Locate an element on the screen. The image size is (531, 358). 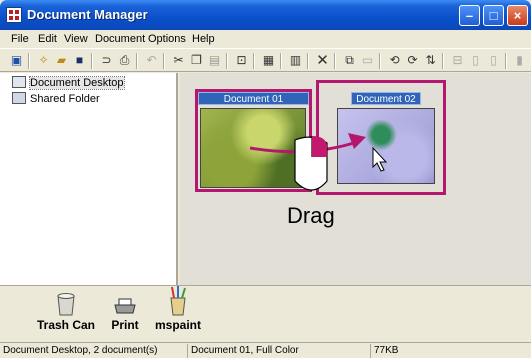
shelf-label-mspaint: mspaint is located at coordinates (177, 325).